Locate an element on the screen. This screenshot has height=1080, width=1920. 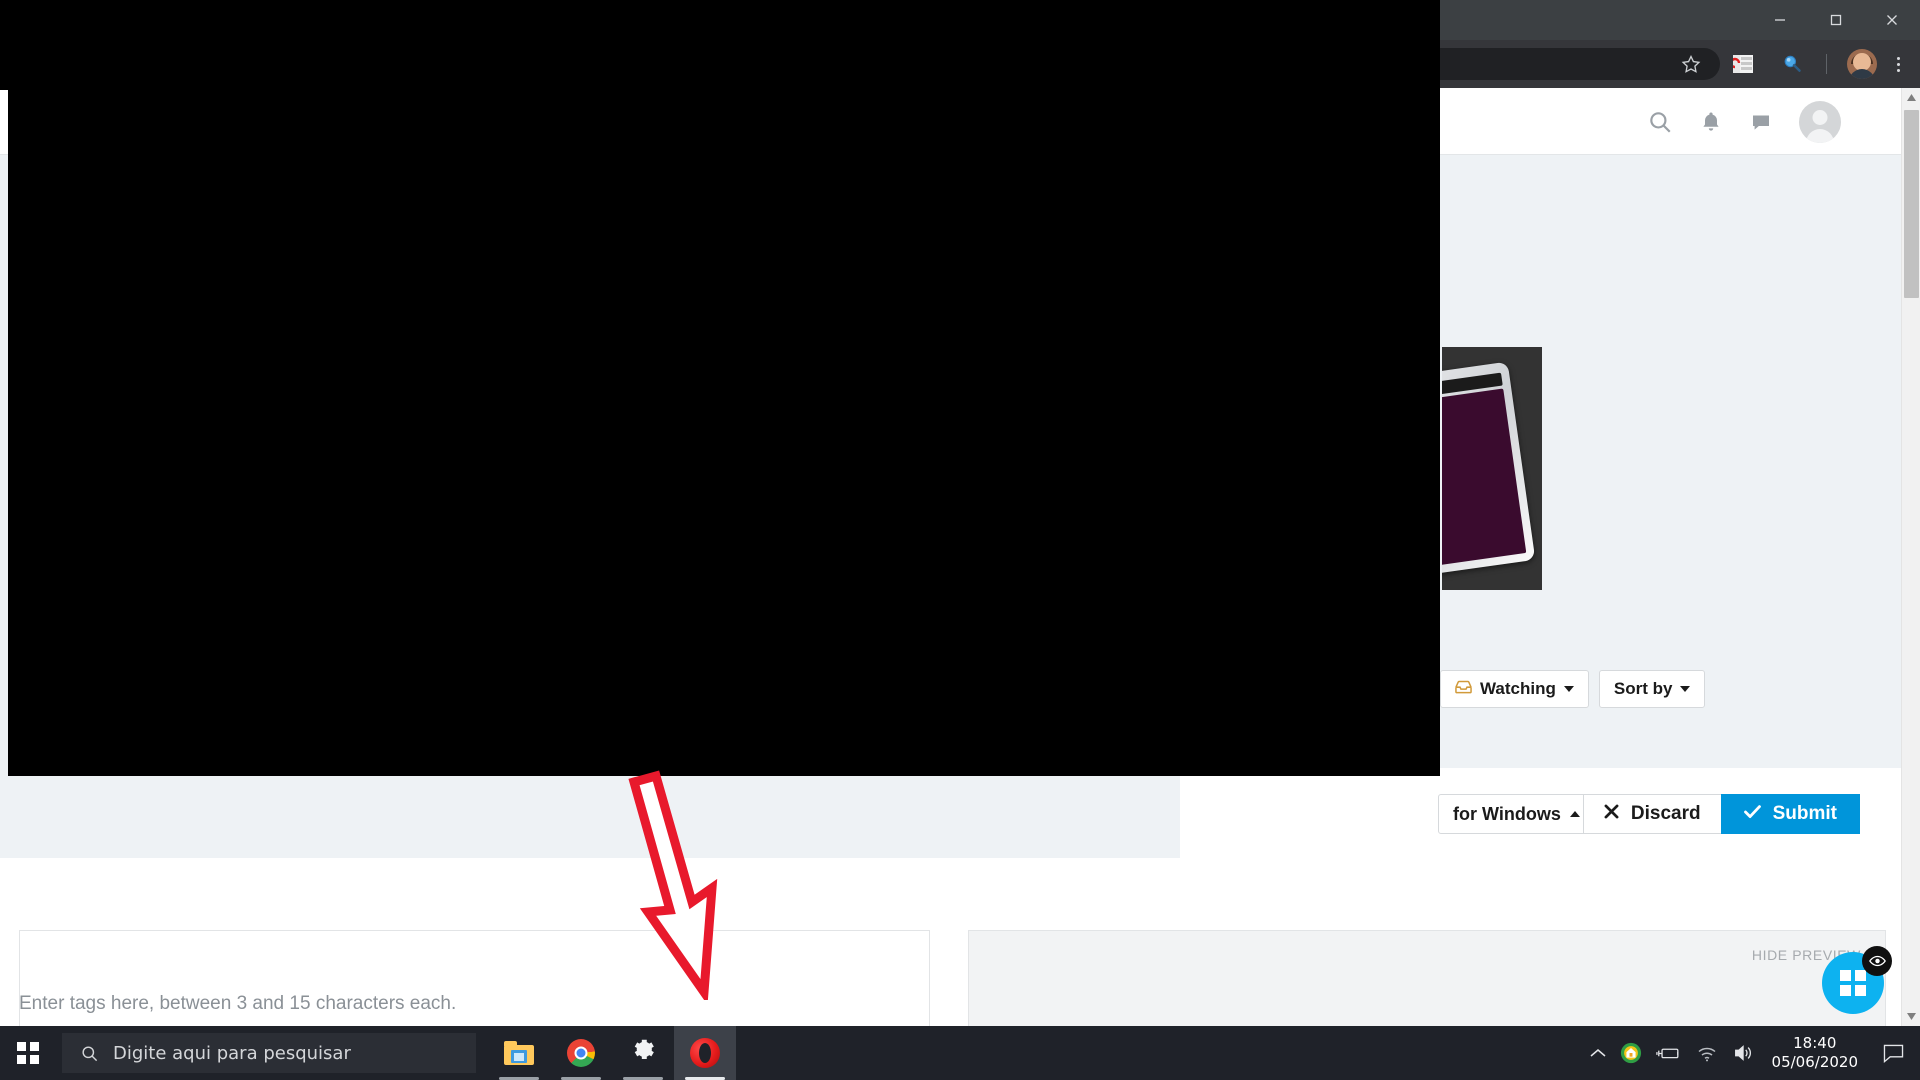
action-bar: for Windows Discard Submit is located at coordinates (1540, 813).